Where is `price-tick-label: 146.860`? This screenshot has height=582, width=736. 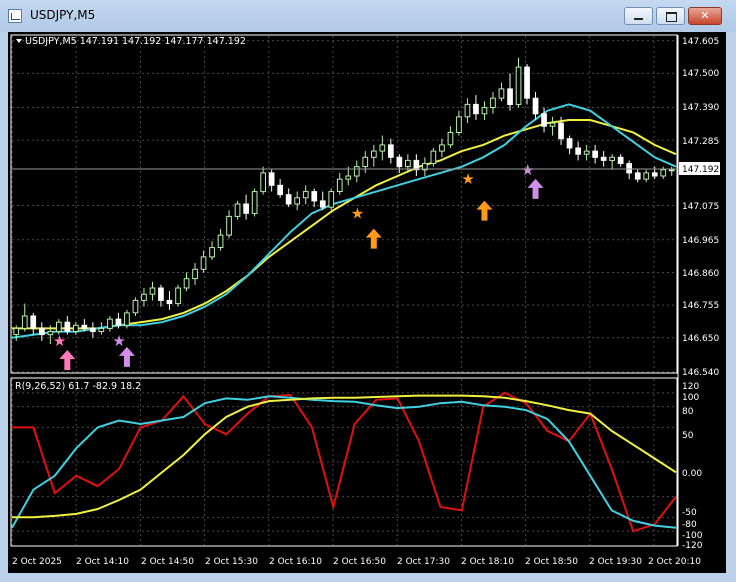 price-tick-label: 146.860 is located at coordinates (700, 274).